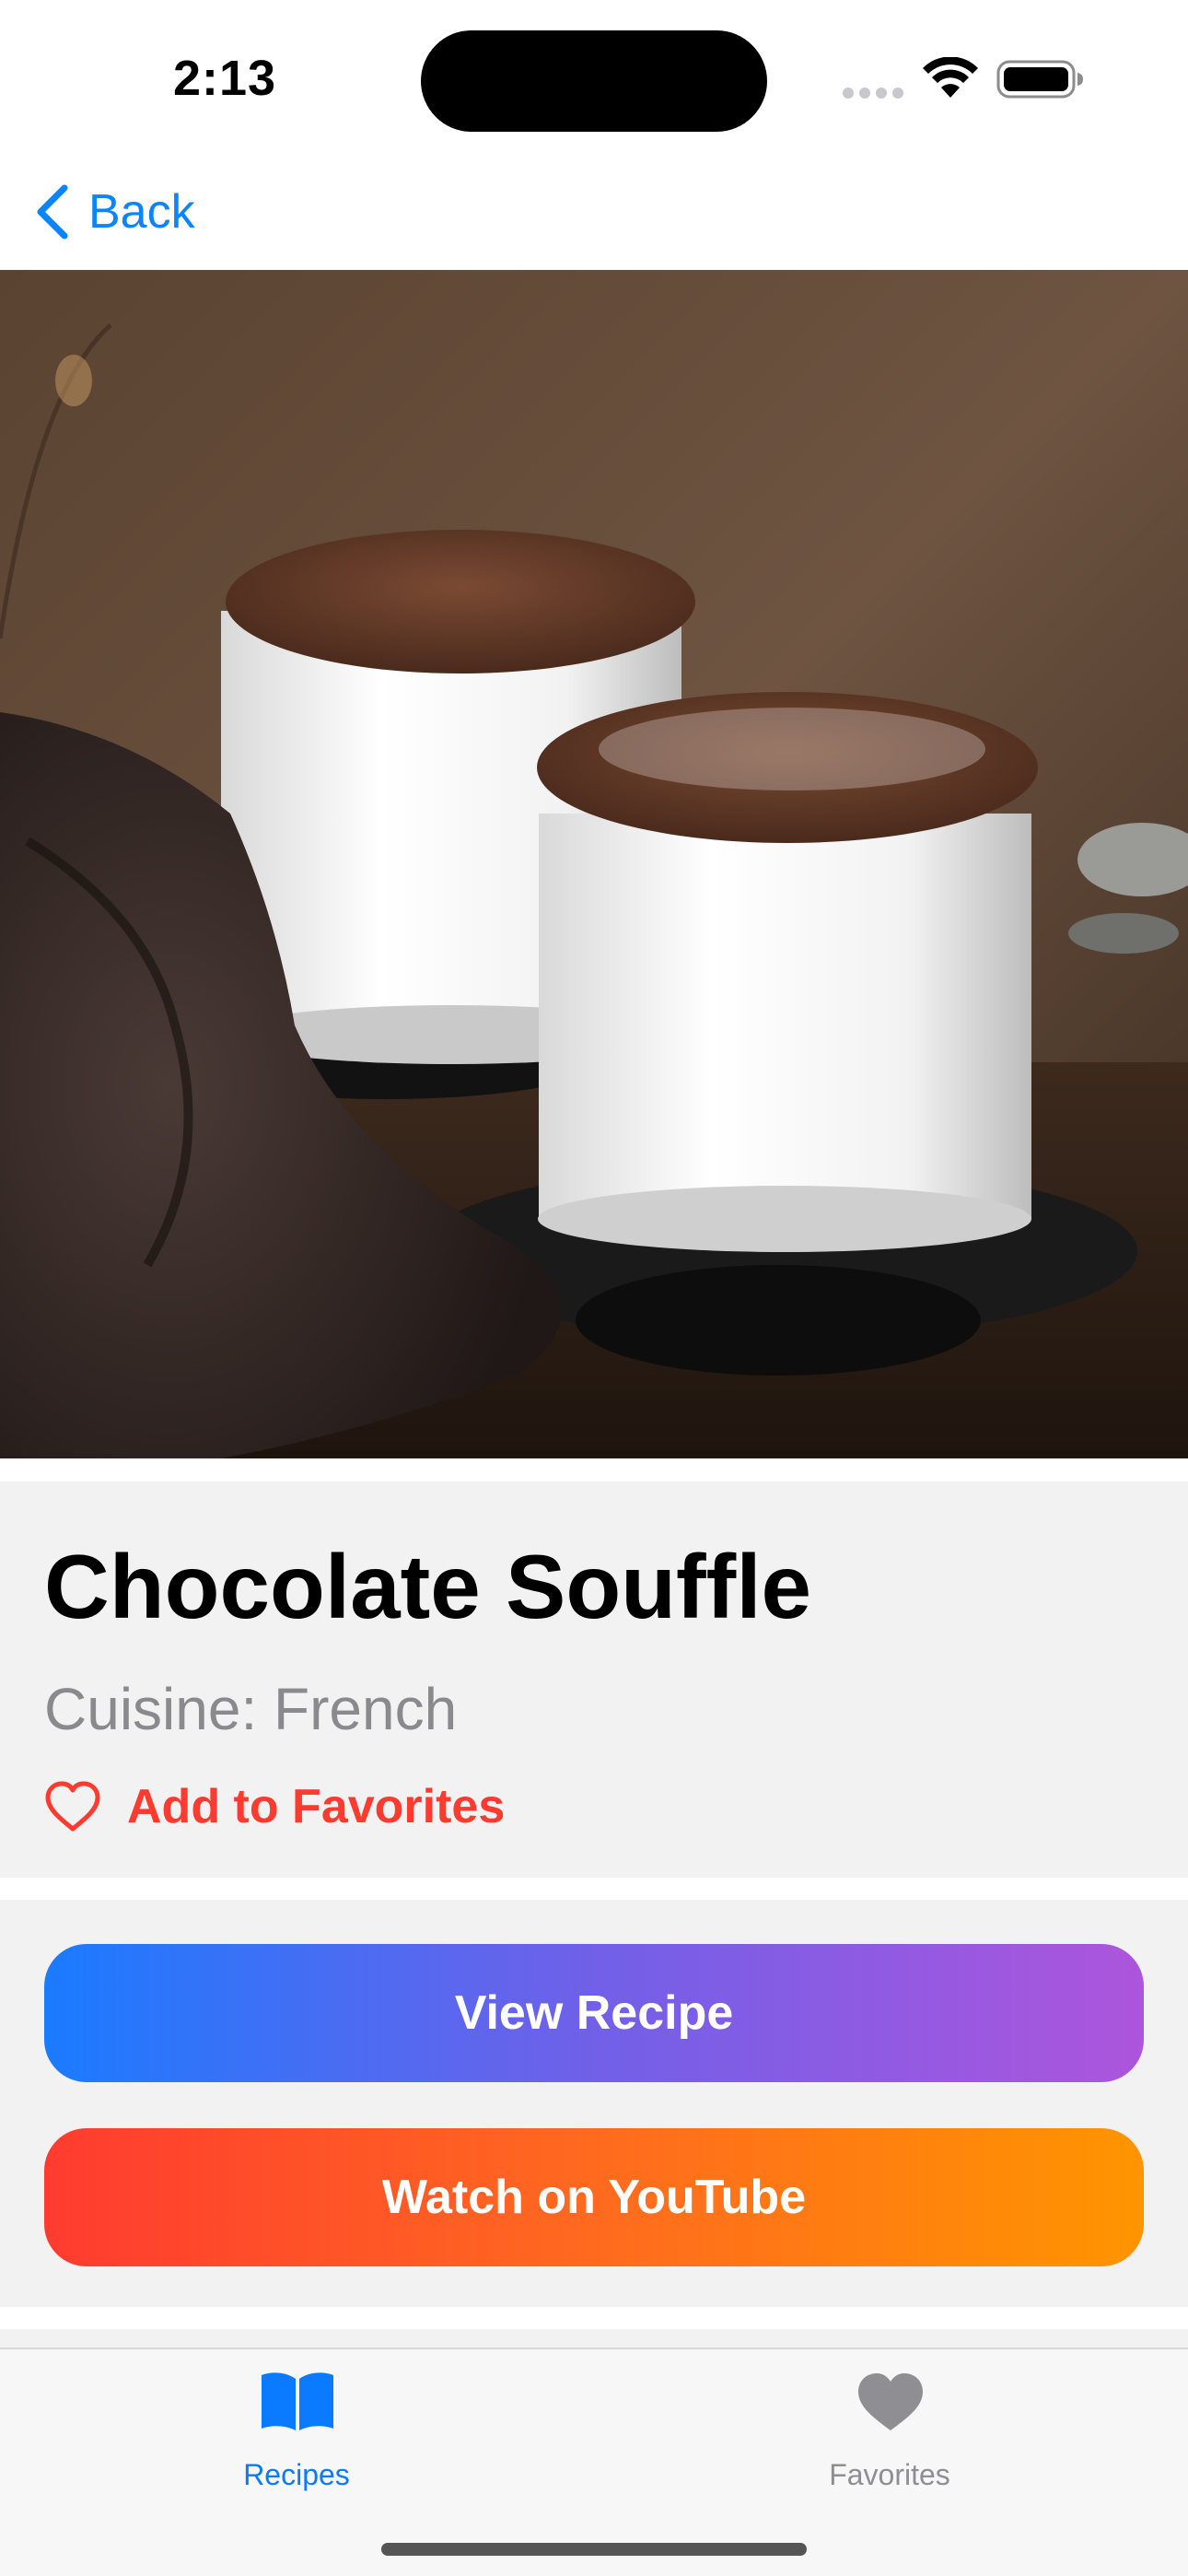 Image resolution: width=1188 pixels, height=2576 pixels. Describe the element at coordinates (890, 2401) in the screenshot. I see `heart-filled-icon` at that location.